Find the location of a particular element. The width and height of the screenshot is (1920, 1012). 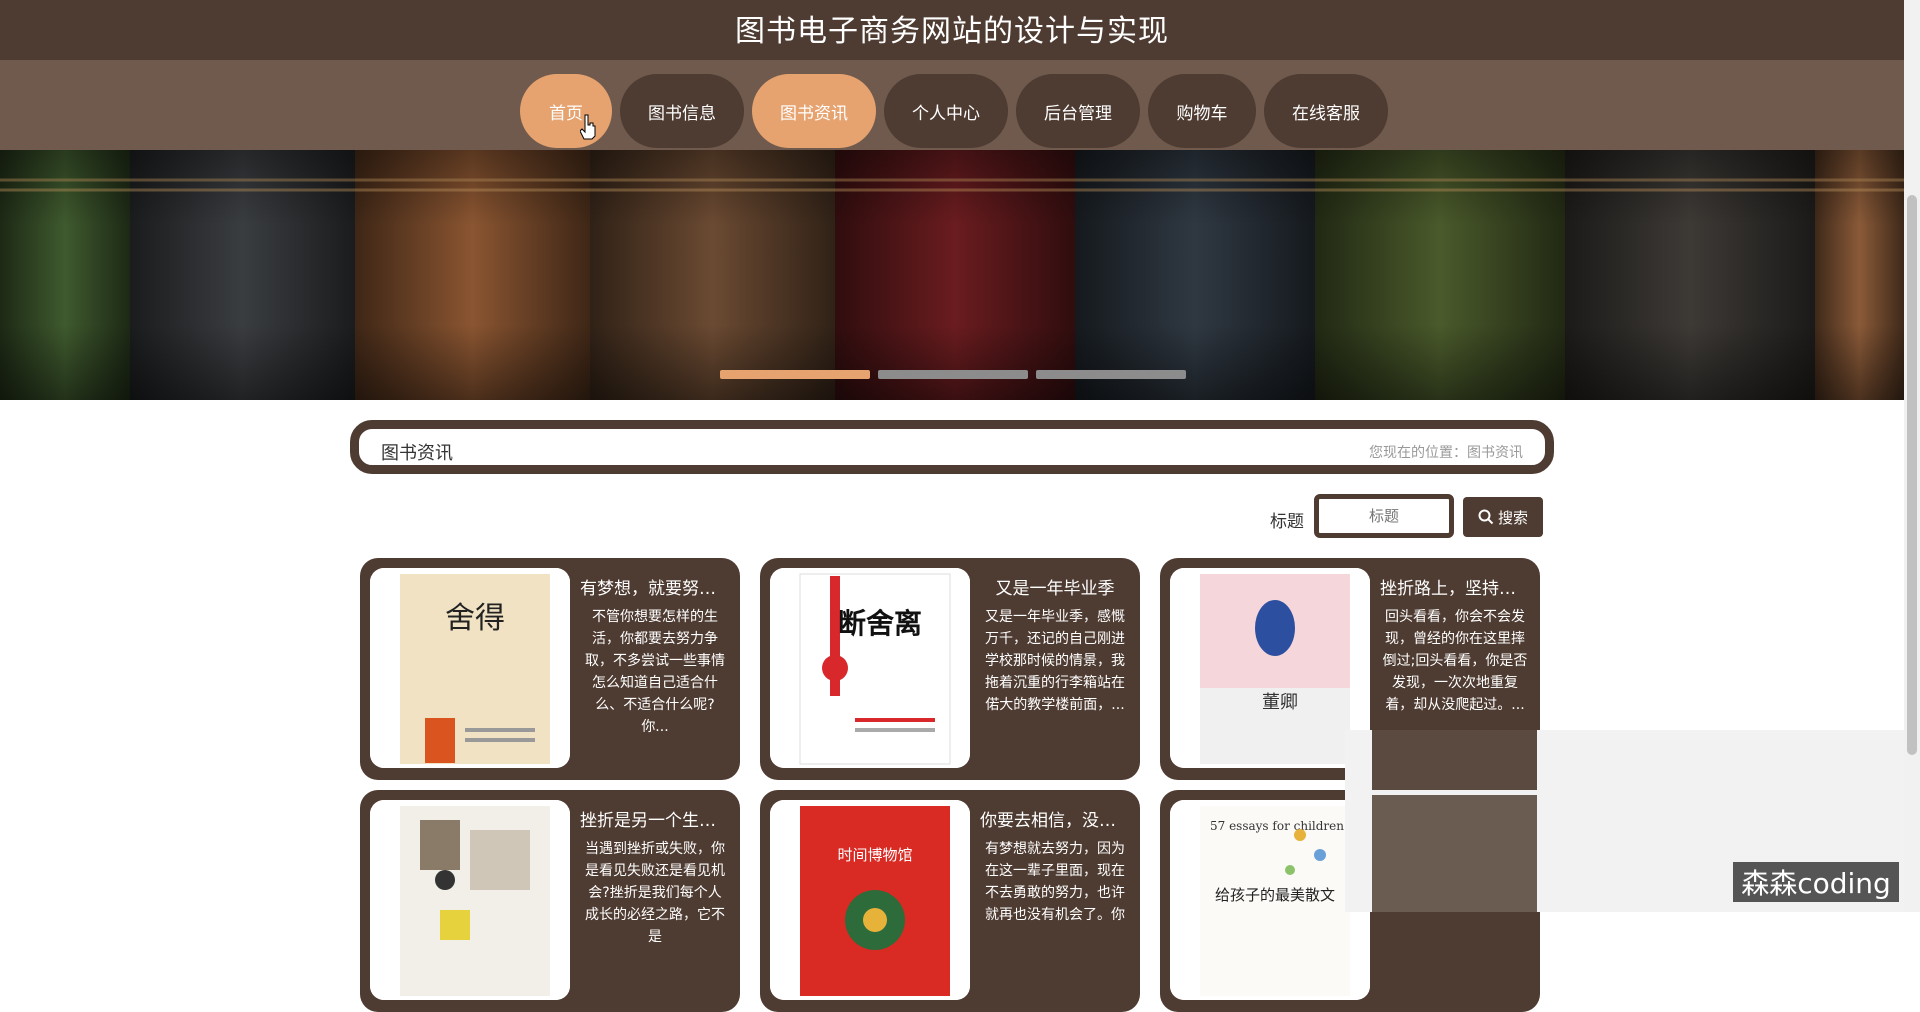

card-title: 又是一年毕业季 is located at coordinates (1055, 589).